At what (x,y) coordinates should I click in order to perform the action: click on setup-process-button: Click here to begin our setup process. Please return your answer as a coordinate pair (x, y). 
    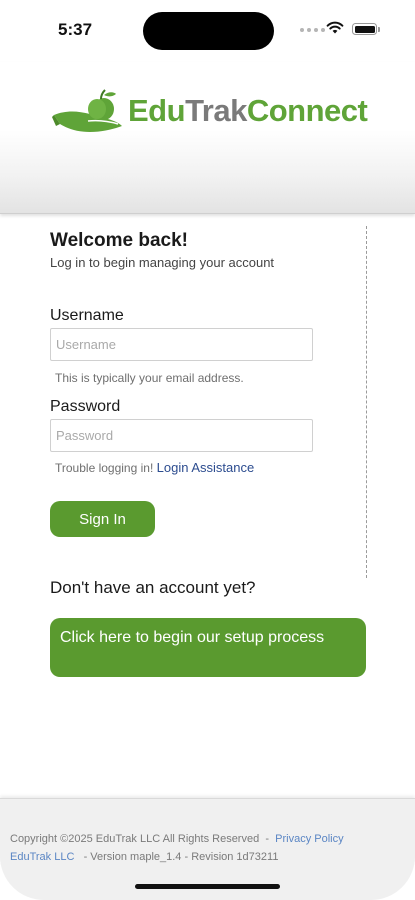
    Looking at the image, I should click on (208, 647).